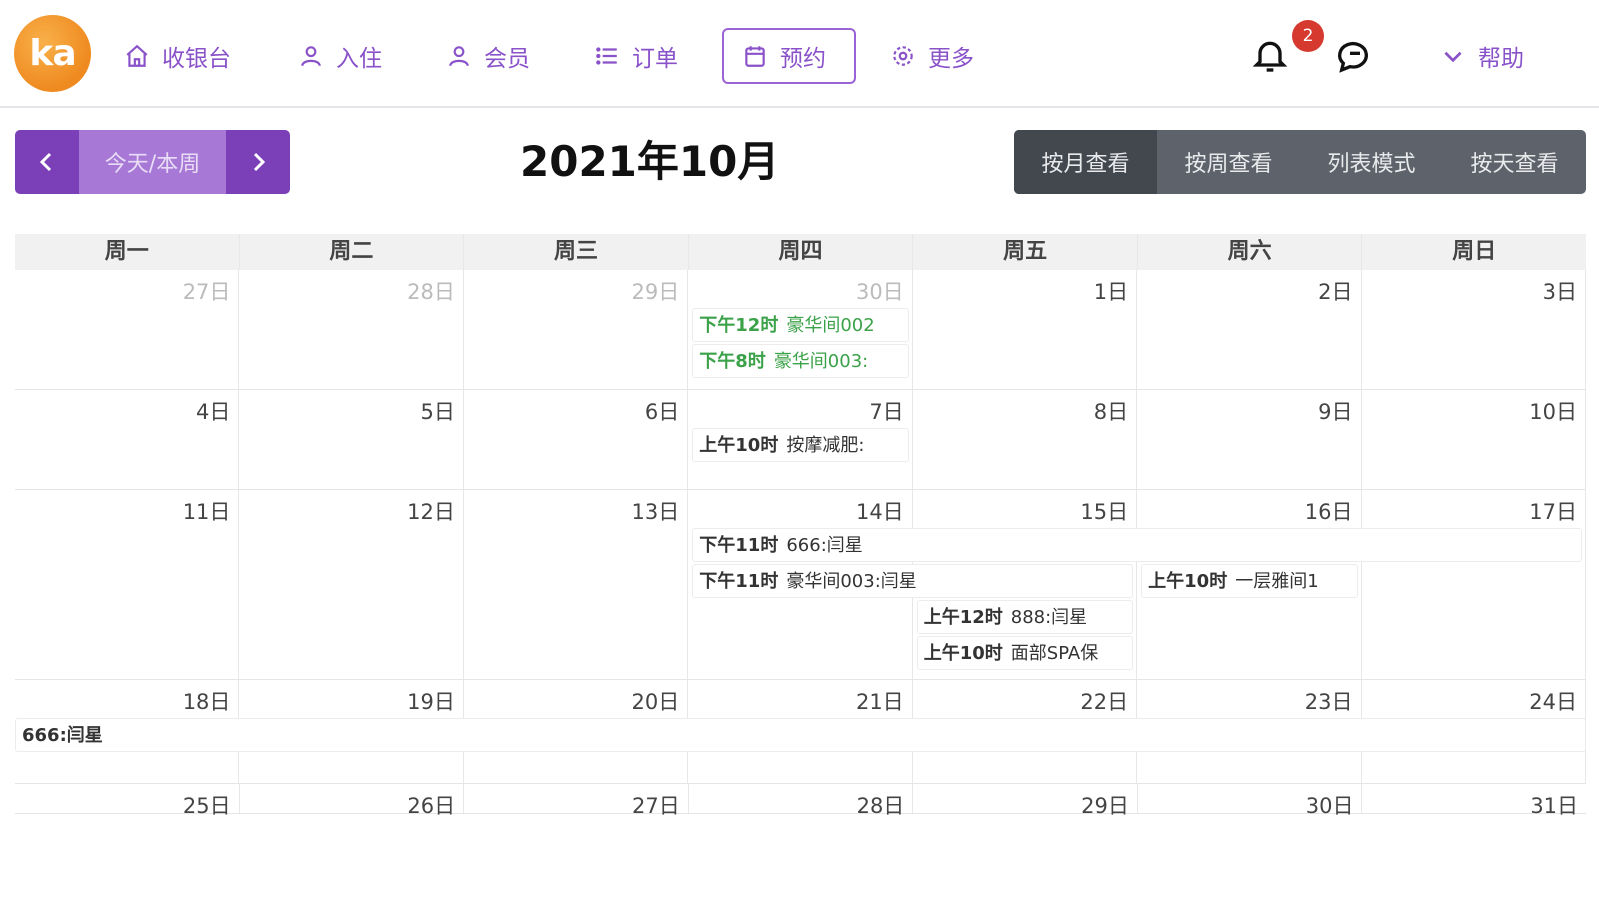  What do you see at coordinates (1137, 545) in the screenshot?
I see `calendar-event: 下午11时 666:闫星` at bounding box center [1137, 545].